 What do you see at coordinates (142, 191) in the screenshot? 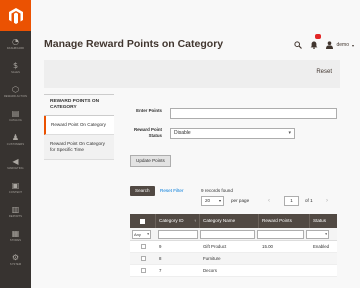
I see `search-button: Search` at bounding box center [142, 191].